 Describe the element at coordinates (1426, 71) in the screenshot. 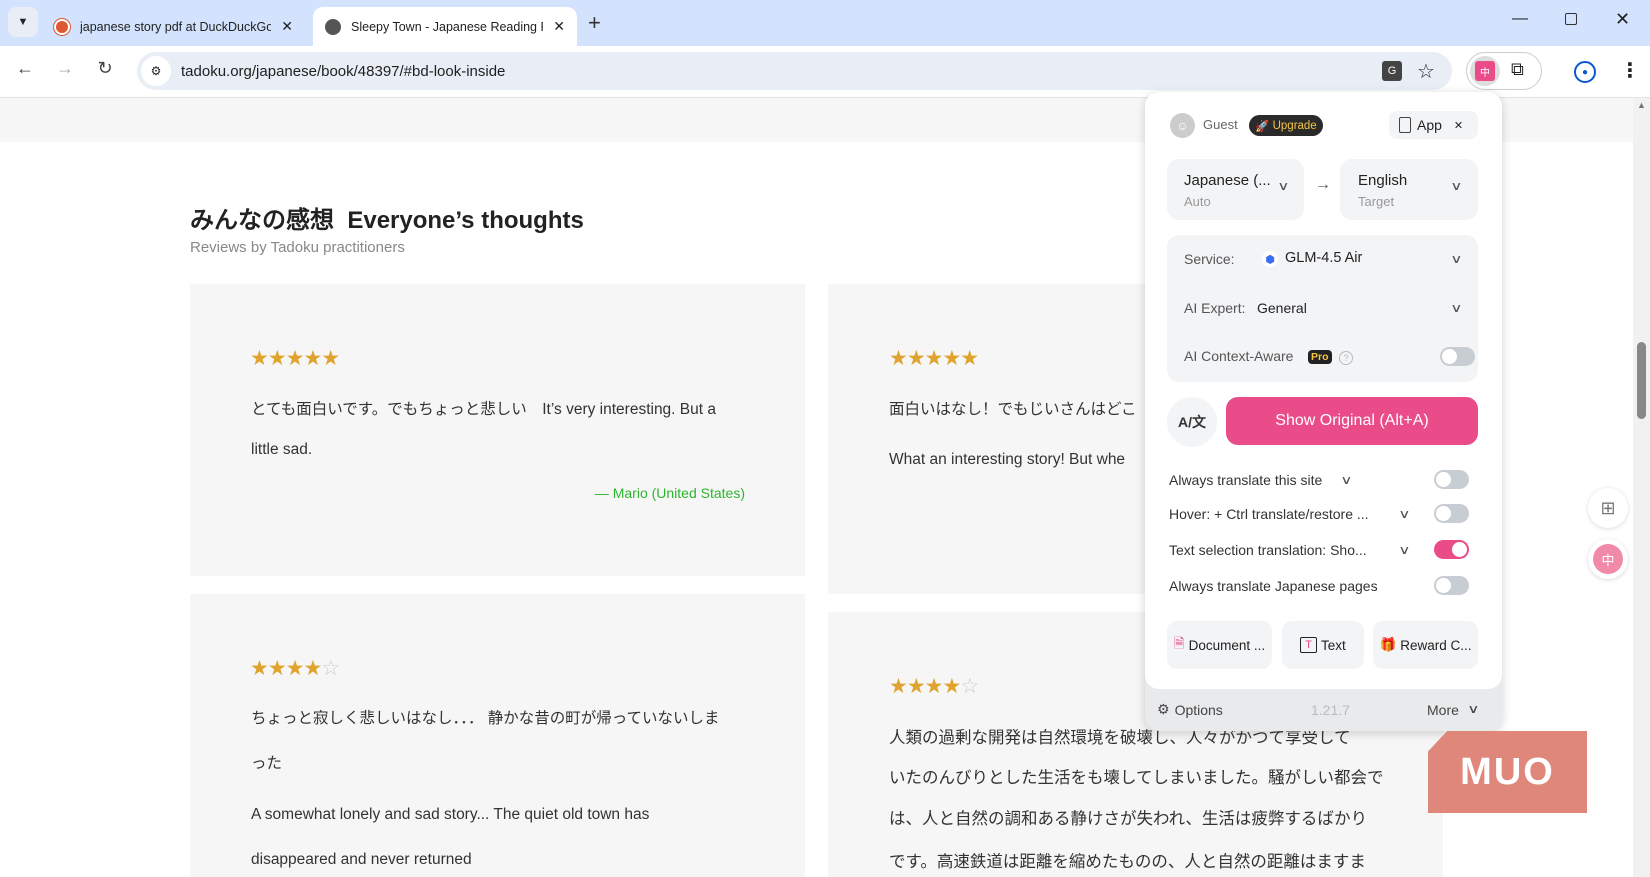

I see `bookmark-star-icon: ☆` at that location.